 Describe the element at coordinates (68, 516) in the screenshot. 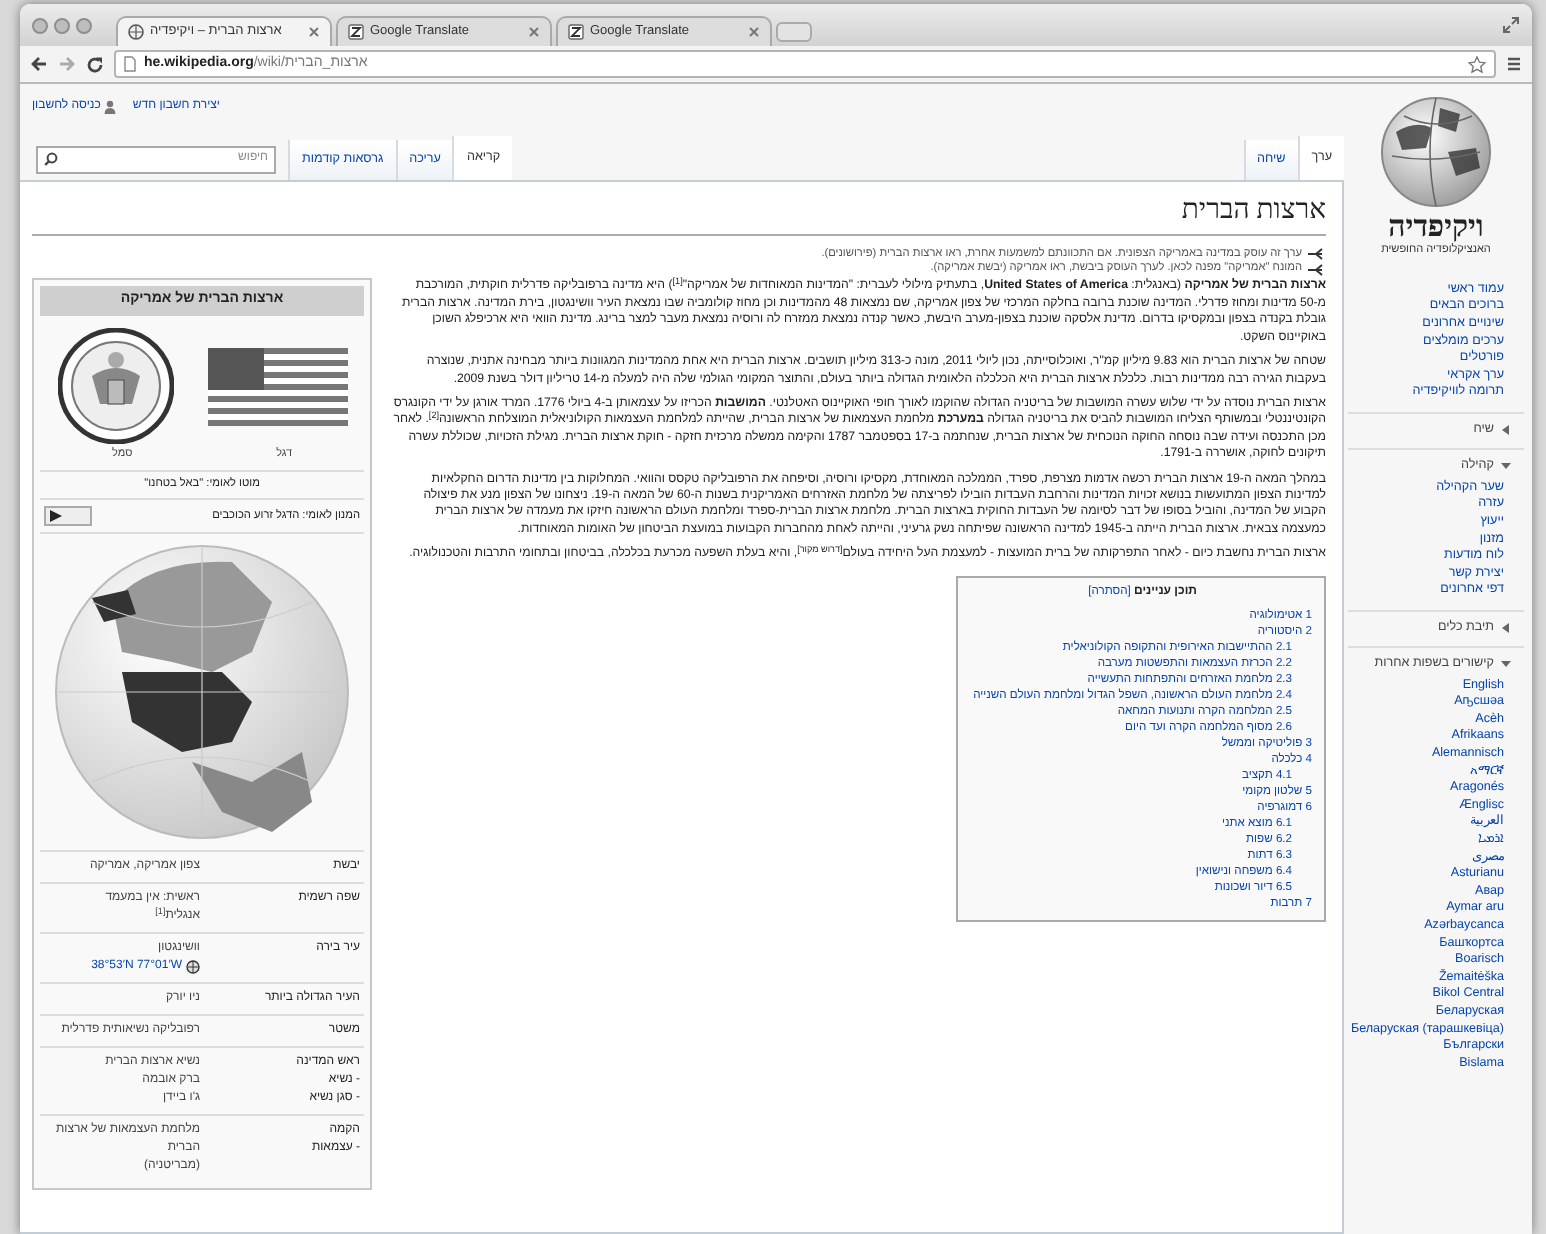

I see `audio-player` at that location.